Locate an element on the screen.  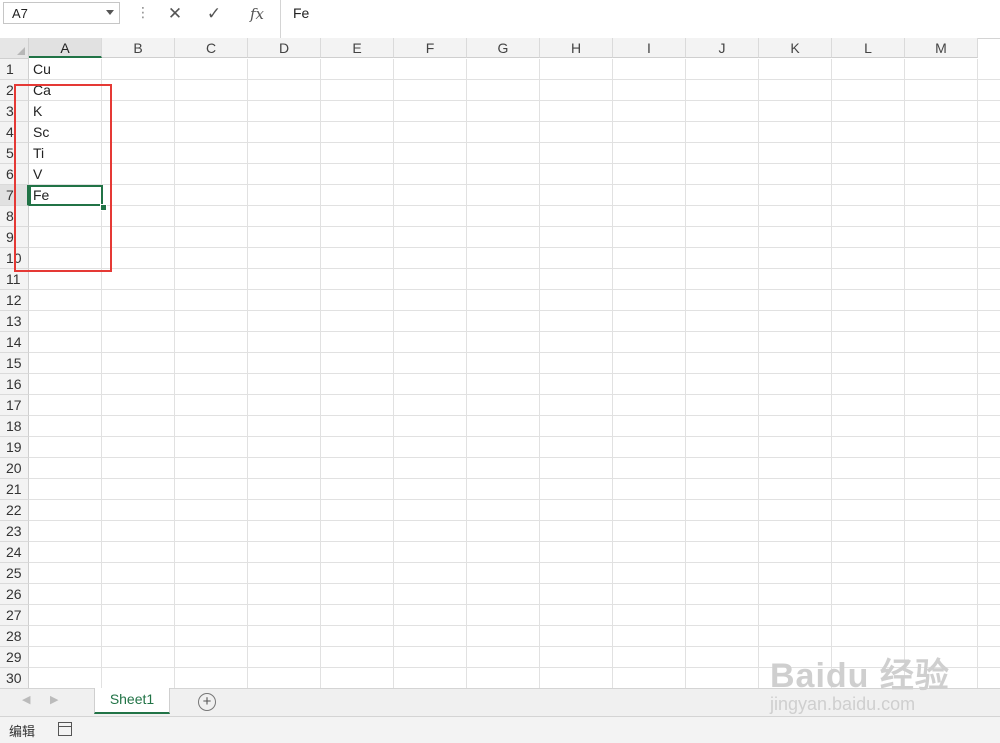
row-header-26: 26 is located at coordinates (14, 594).